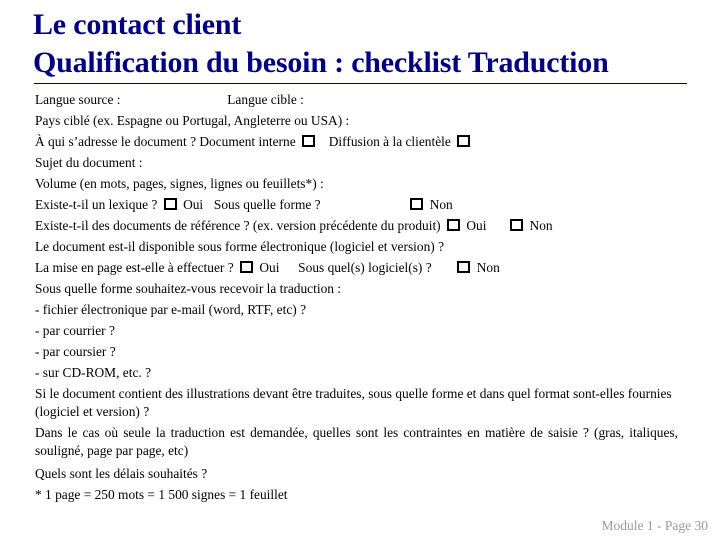  What do you see at coordinates (246, 267) in the screenshot?
I see `layout-yes-checkbox` at bounding box center [246, 267].